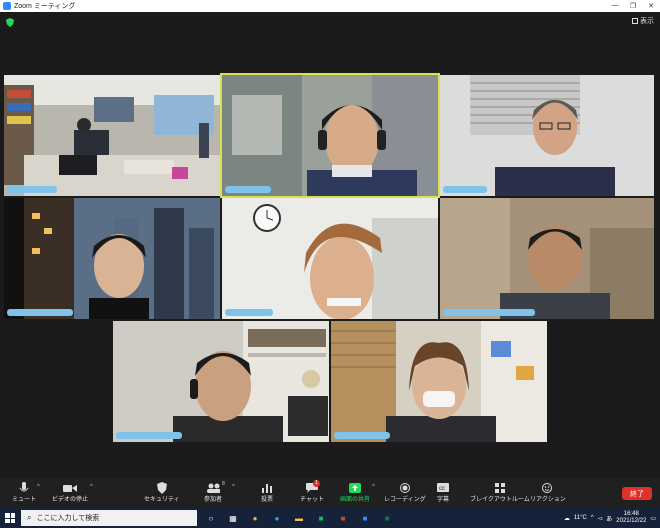 The image size is (660, 528). I want to click on polls-button: 投票, so click(267, 492).